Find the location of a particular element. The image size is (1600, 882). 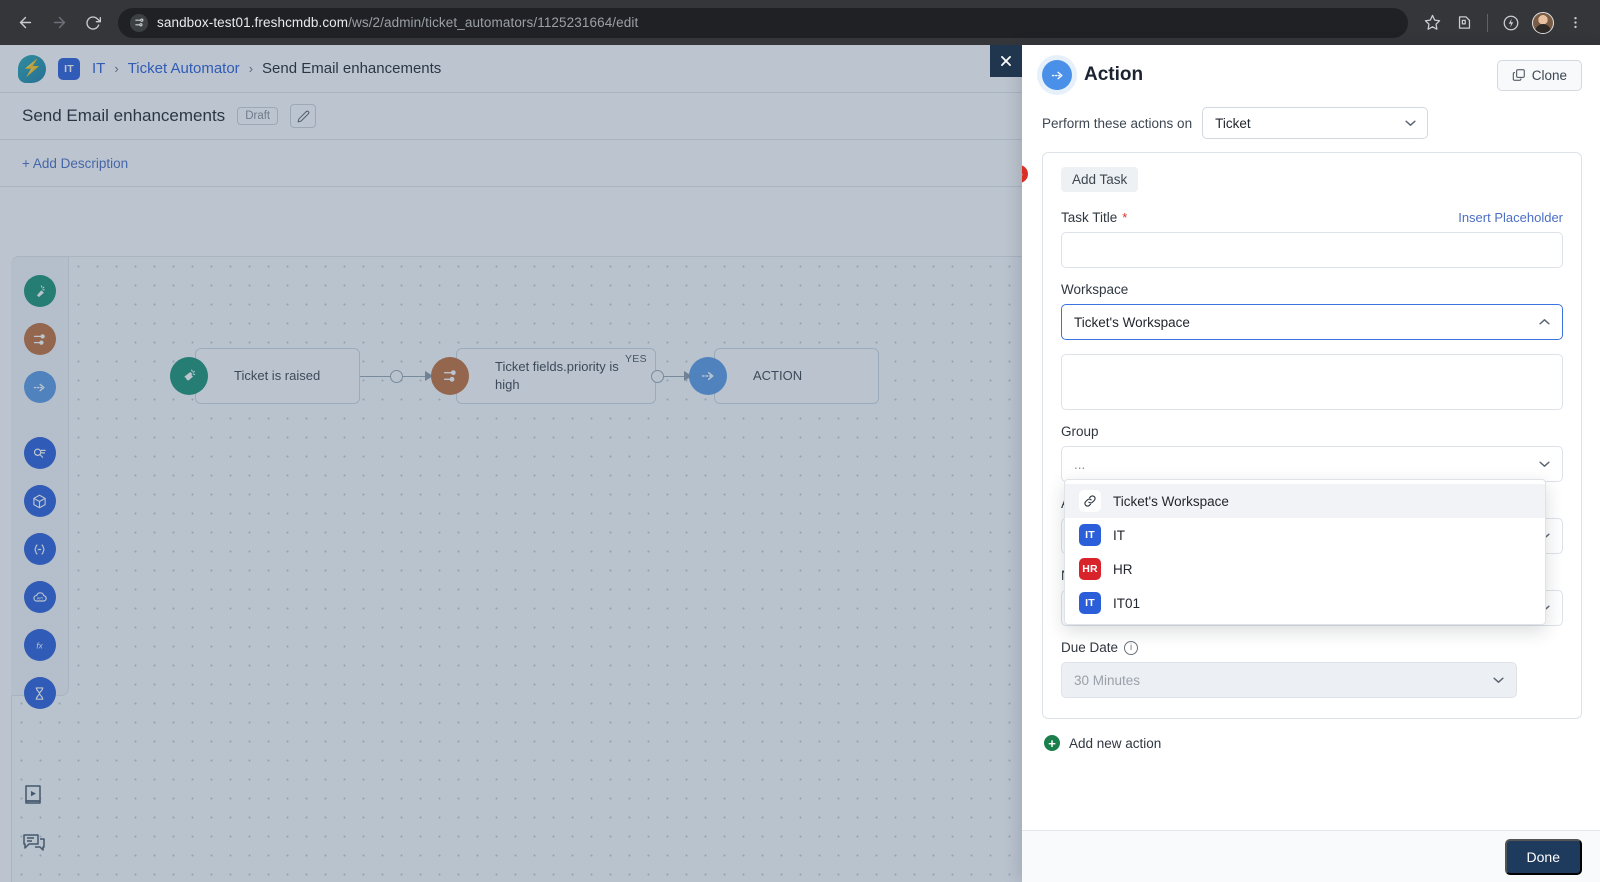

workspace-option-label: HR is located at coordinates (1123, 569).